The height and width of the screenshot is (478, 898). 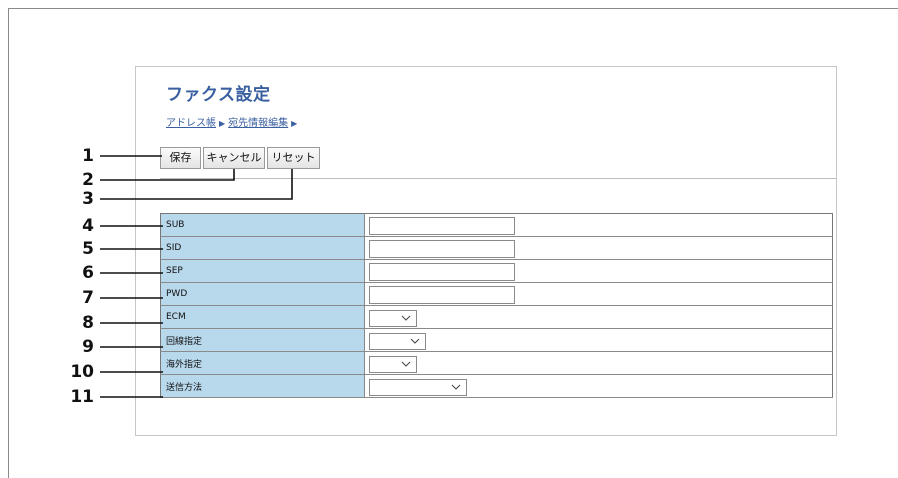 I want to click on callout-number-3: 3, so click(x=88, y=199).